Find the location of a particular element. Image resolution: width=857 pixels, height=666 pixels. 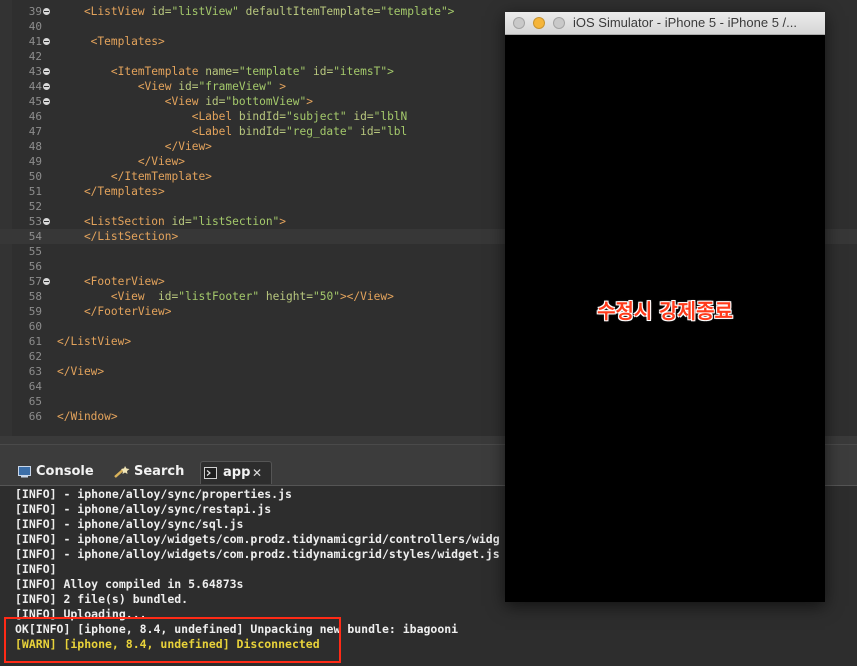

code-token: "bottomView" is located at coordinates (266, 101).